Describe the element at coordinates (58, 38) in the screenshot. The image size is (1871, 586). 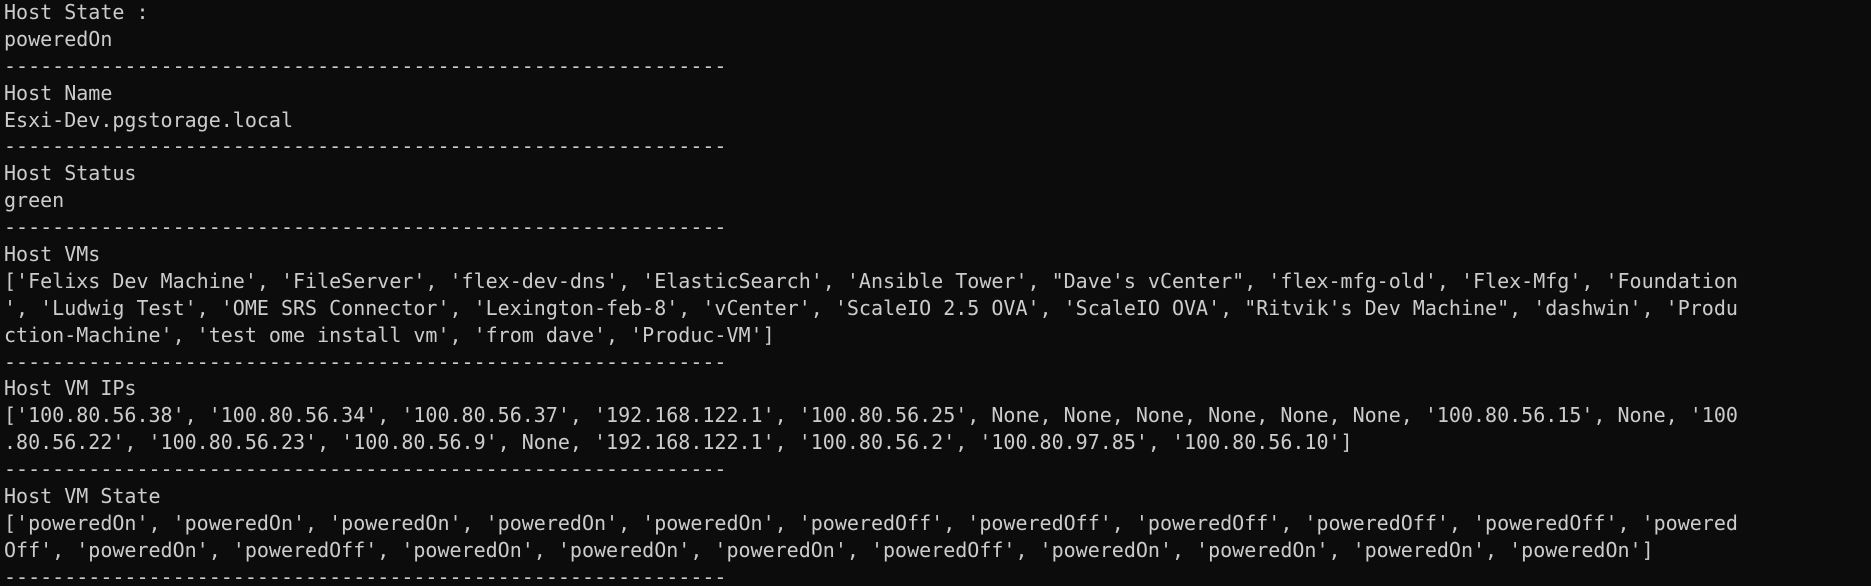
I see `host-state-value: poweredOn` at that location.